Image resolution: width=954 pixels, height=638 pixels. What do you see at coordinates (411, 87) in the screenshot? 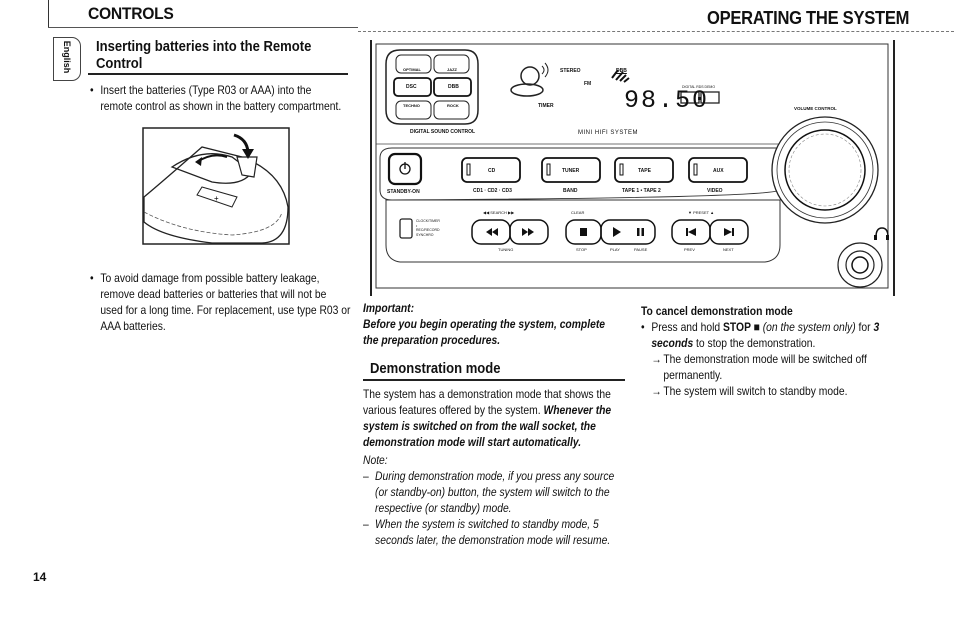
I see `dsc-dsc-button: DSC` at bounding box center [411, 87].